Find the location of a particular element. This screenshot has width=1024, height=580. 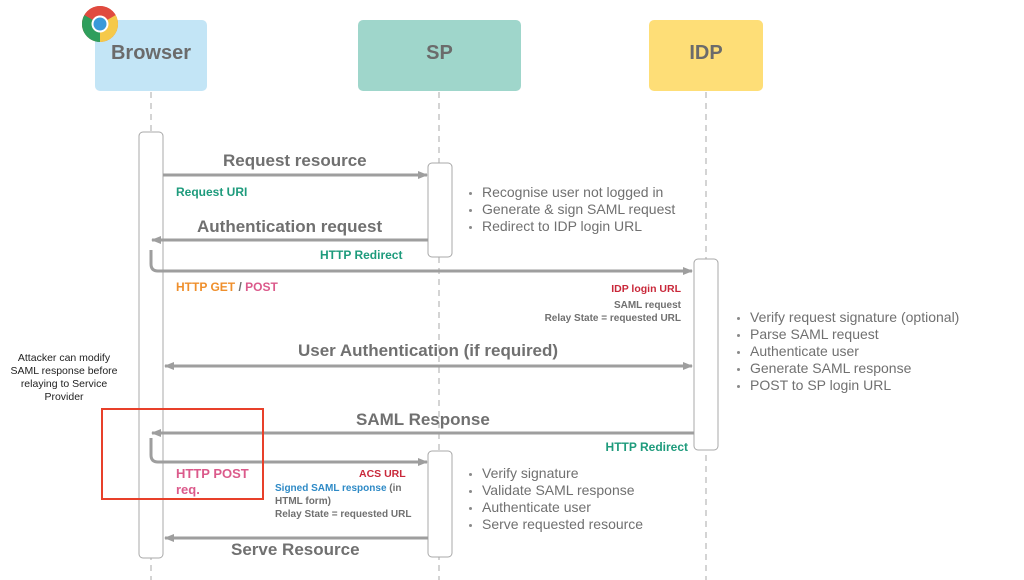

saml-request-label: SAML request is located at coordinates (647, 305).